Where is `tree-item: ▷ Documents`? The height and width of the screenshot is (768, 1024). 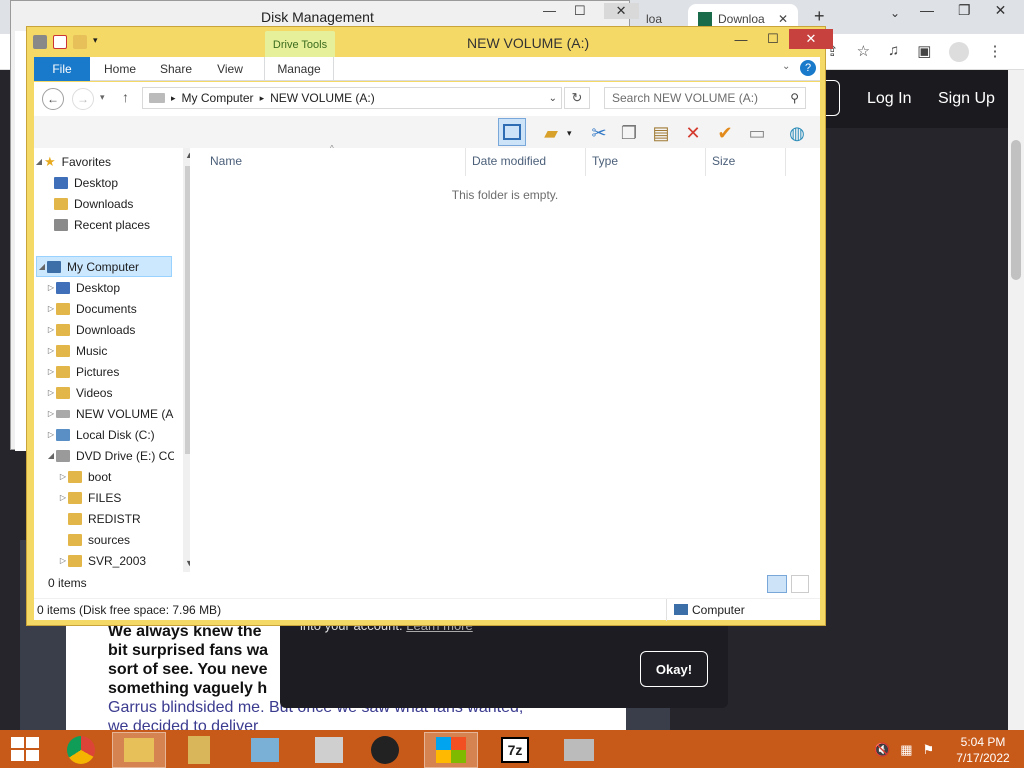
tree-item: ▷ Documents is located at coordinates (116, 308).